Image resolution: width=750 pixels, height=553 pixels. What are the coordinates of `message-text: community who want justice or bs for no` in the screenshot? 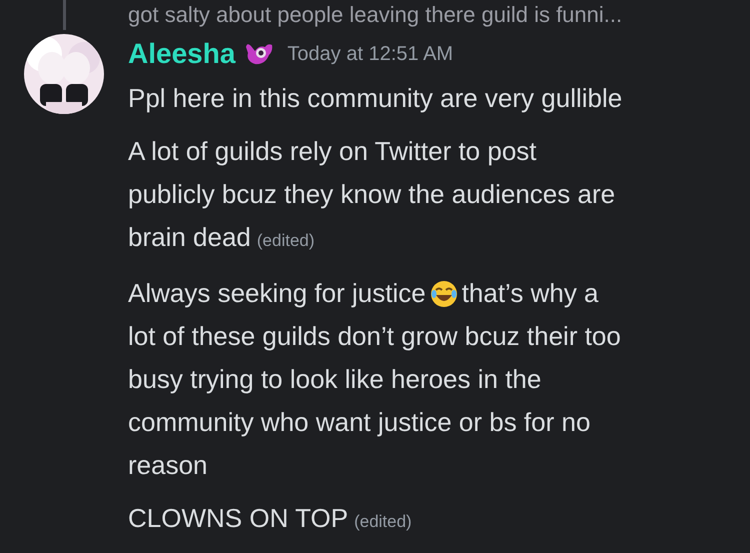 It's located at (359, 422).